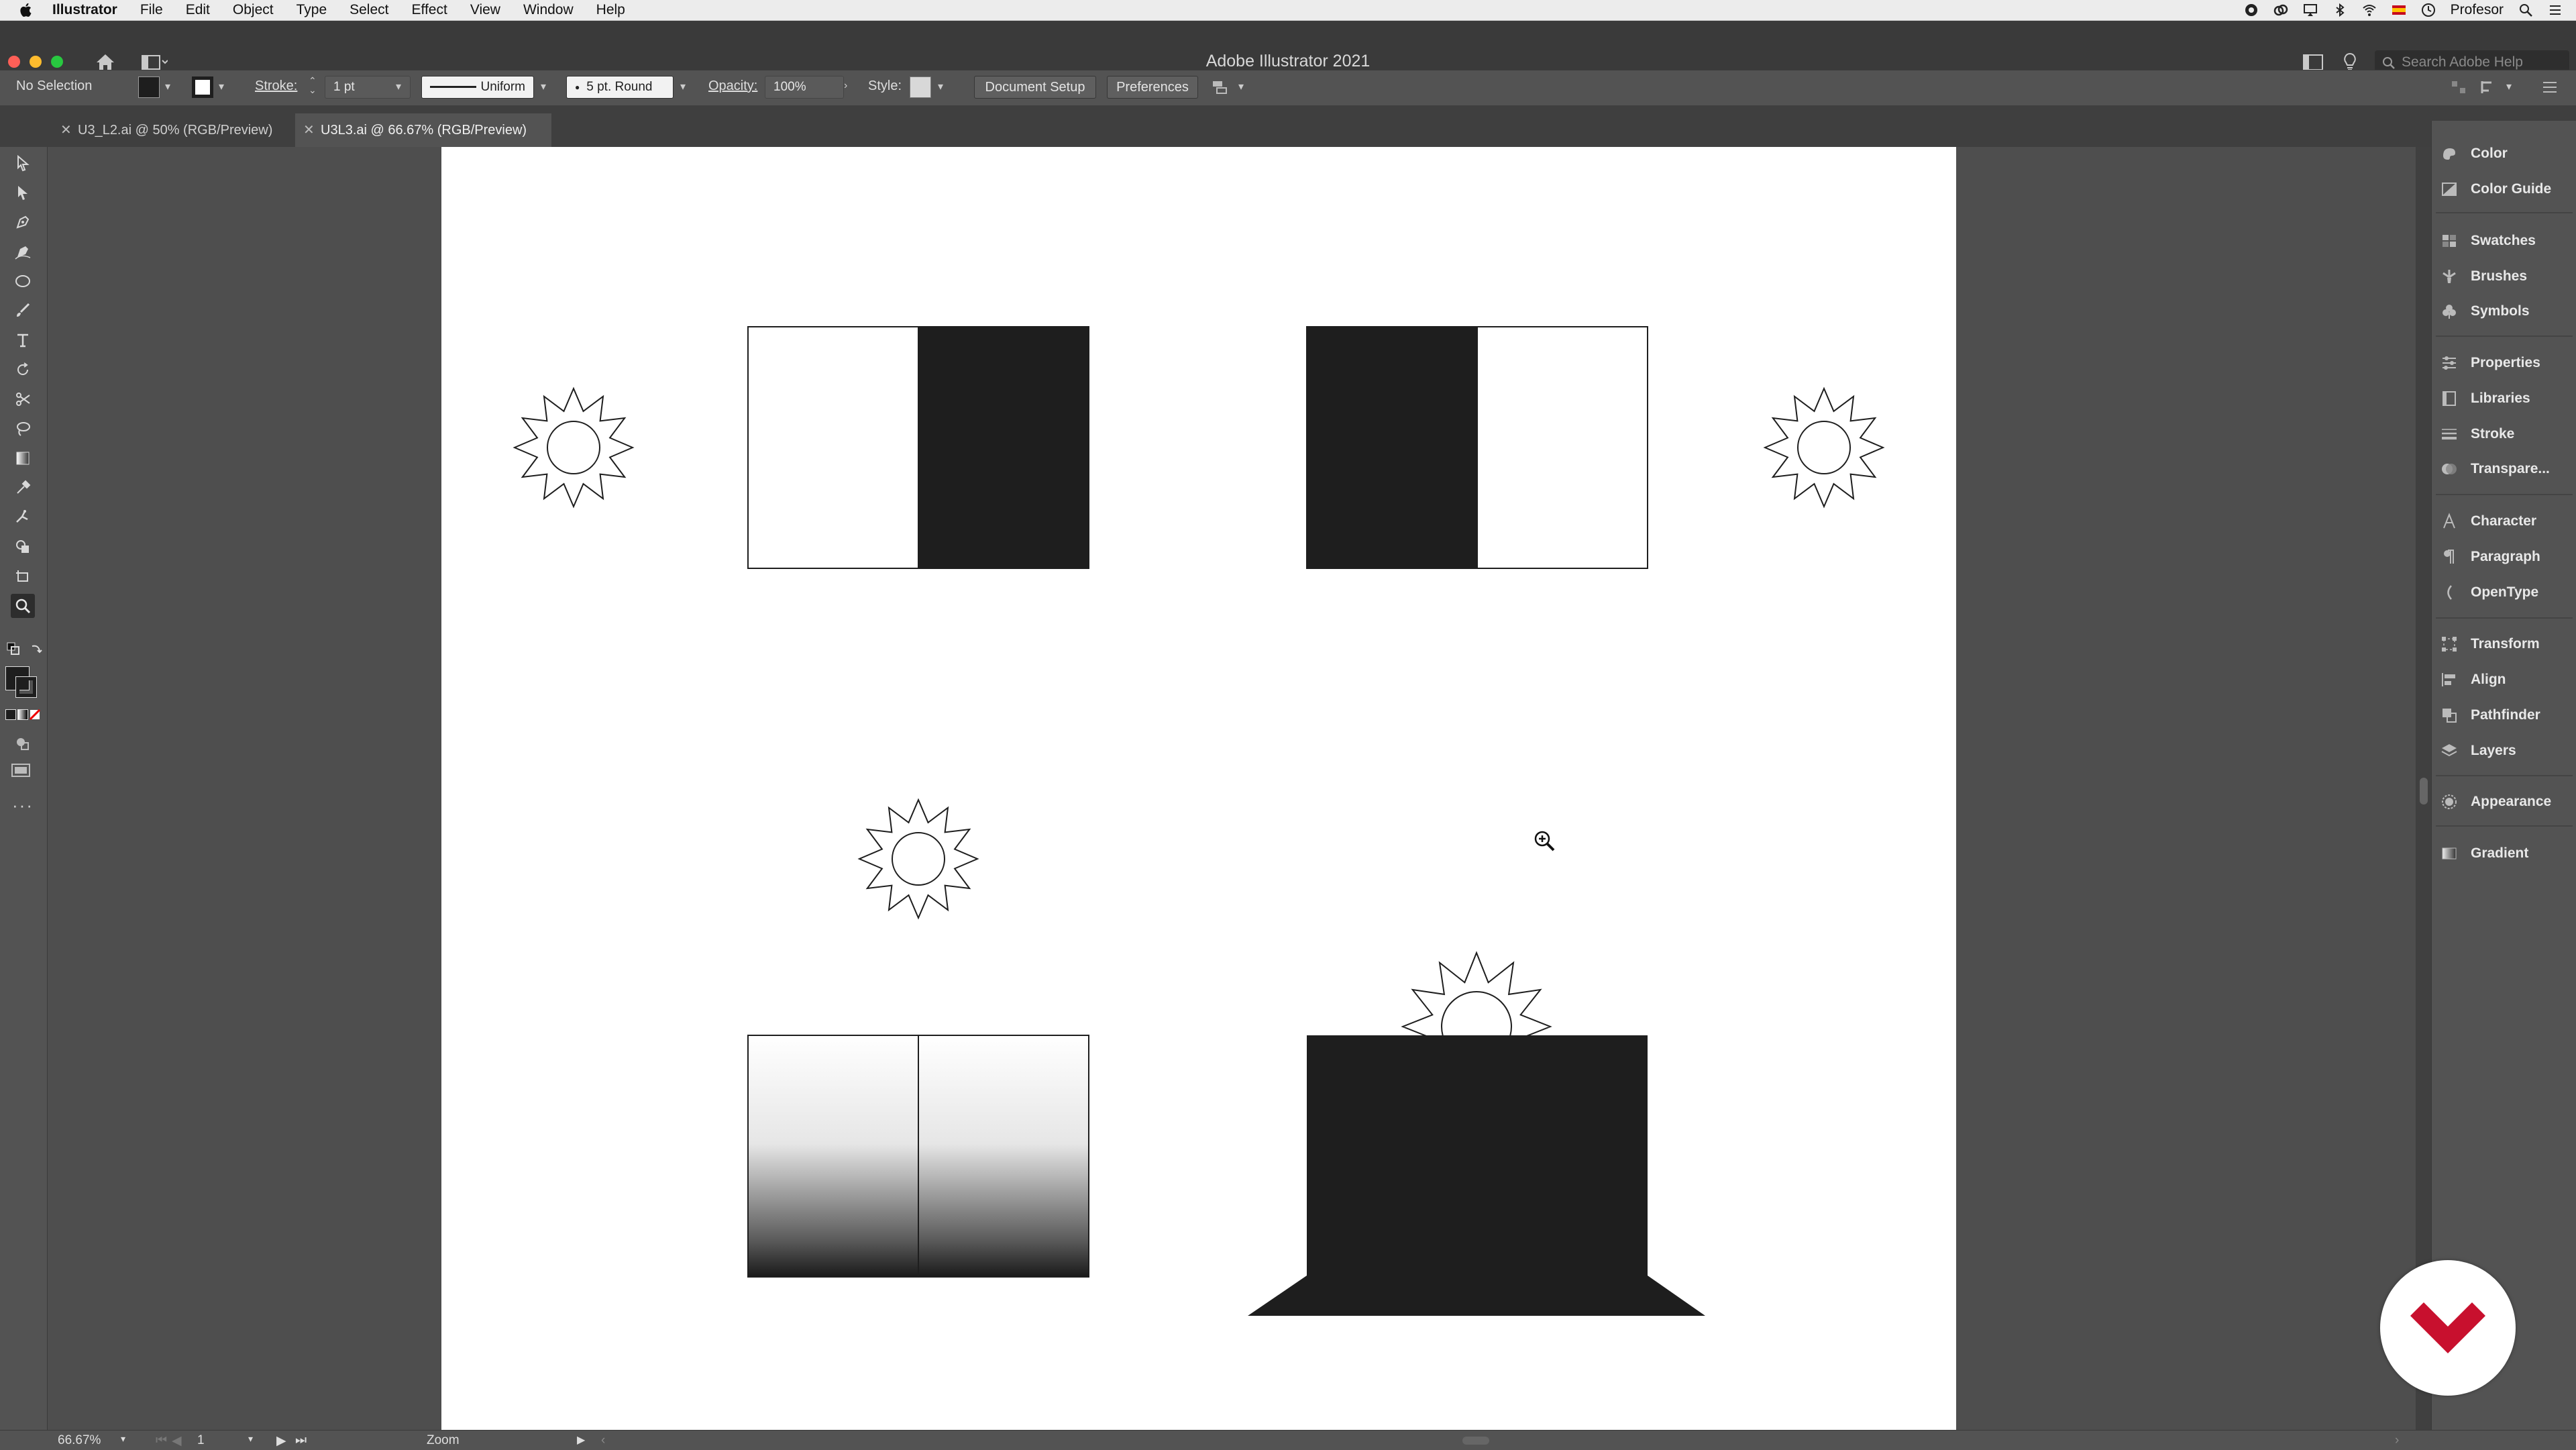  I want to click on black-stage-shape, so click(1476, 1175).